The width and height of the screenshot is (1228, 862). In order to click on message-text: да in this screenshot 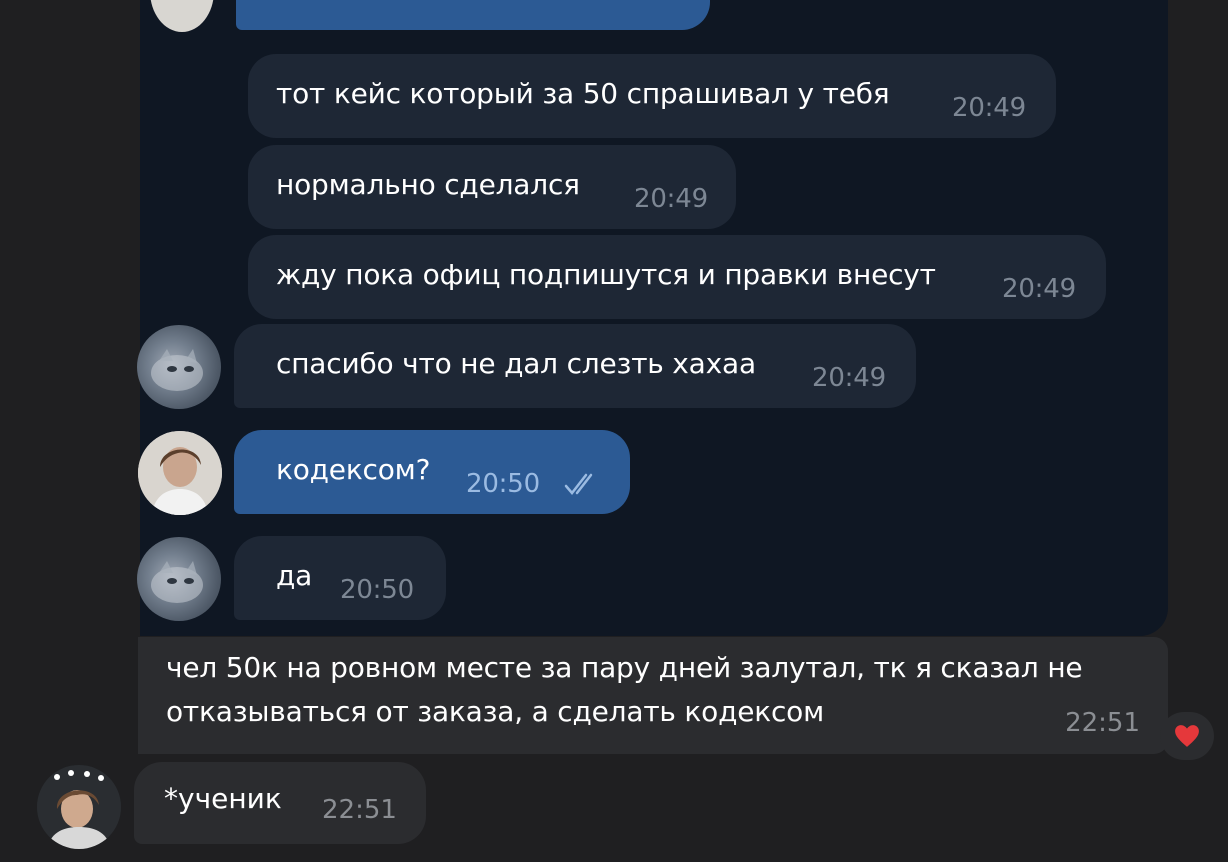, I will do `click(294, 575)`.